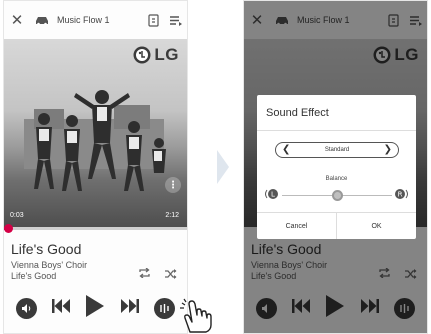 The width and height of the screenshot is (431, 334). I want to click on album-name: Life's Good, so click(34, 276).